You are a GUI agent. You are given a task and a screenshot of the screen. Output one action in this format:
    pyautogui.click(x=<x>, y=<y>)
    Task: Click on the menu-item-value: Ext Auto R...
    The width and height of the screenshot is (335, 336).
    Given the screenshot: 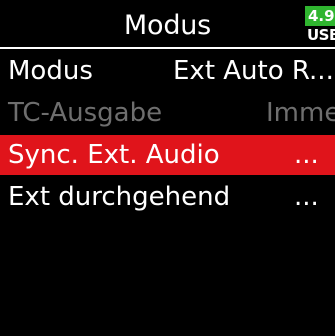 What is the action you would take?
    pyautogui.click(x=253, y=71)
    